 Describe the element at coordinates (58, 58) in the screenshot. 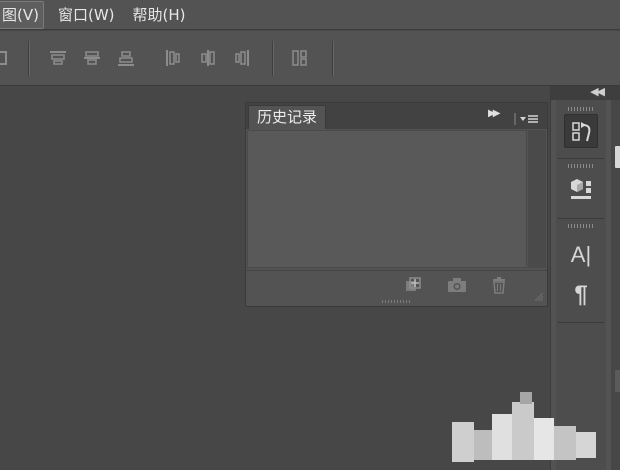

I see `align-top-edges-icon` at that location.